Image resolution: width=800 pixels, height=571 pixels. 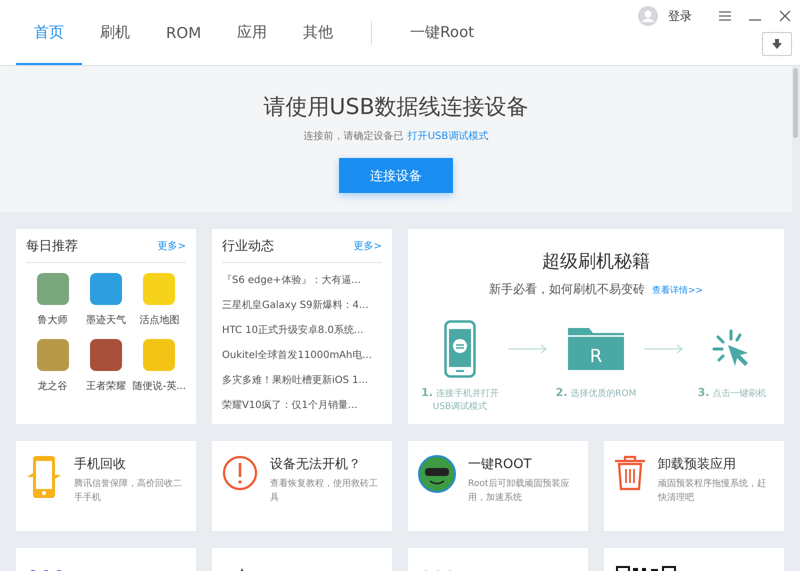 What do you see at coordinates (460, 400) in the screenshot?
I see `step-label: 1. 连接手机并打开USB调试模式` at bounding box center [460, 400].